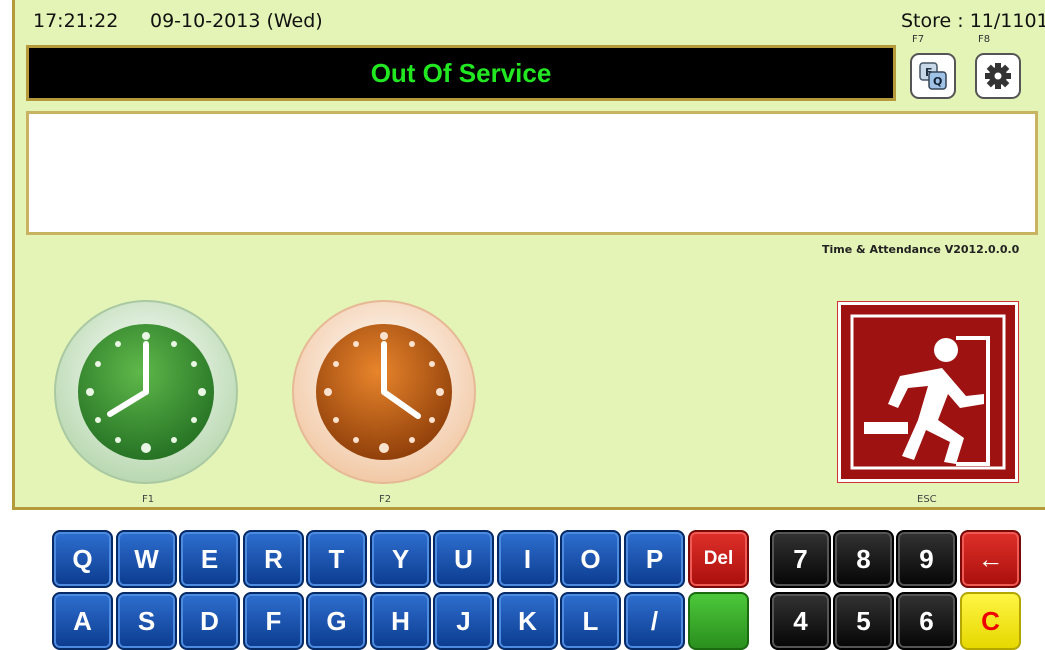 This screenshot has width=1045, height=650. Describe the element at coordinates (990, 621) in the screenshot. I see `key-clear: C` at that location.